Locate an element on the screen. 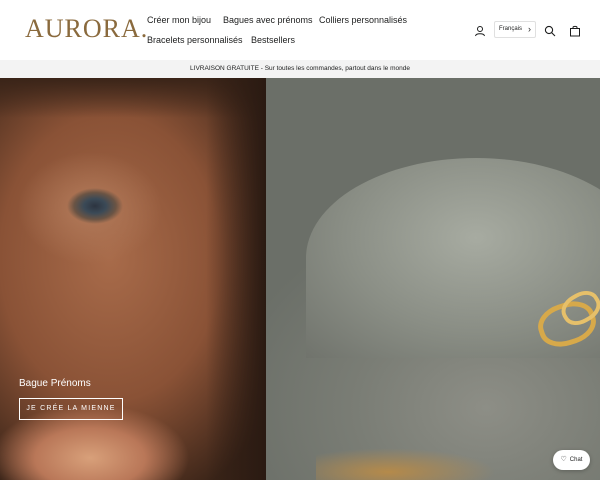 This screenshot has height=480, width=600. nav-bagues-avec-prenoms: Bagues avec prénoms is located at coordinates (268, 20).